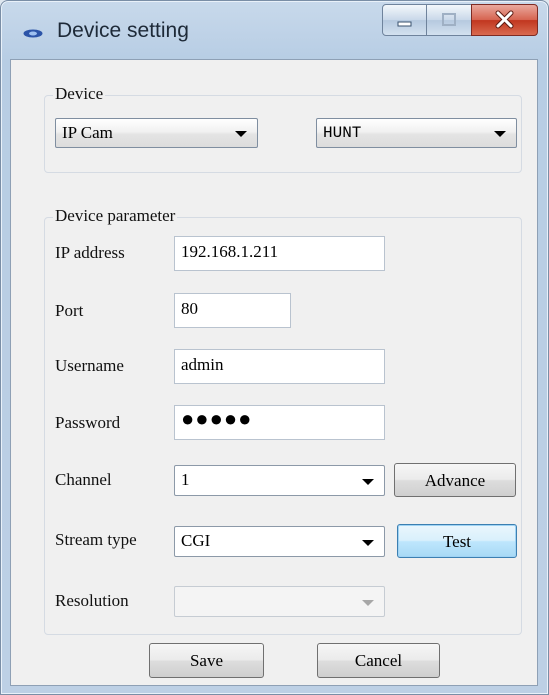  Describe the element at coordinates (33, 33) in the screenshot. I see `device-eye-icon` at that location.